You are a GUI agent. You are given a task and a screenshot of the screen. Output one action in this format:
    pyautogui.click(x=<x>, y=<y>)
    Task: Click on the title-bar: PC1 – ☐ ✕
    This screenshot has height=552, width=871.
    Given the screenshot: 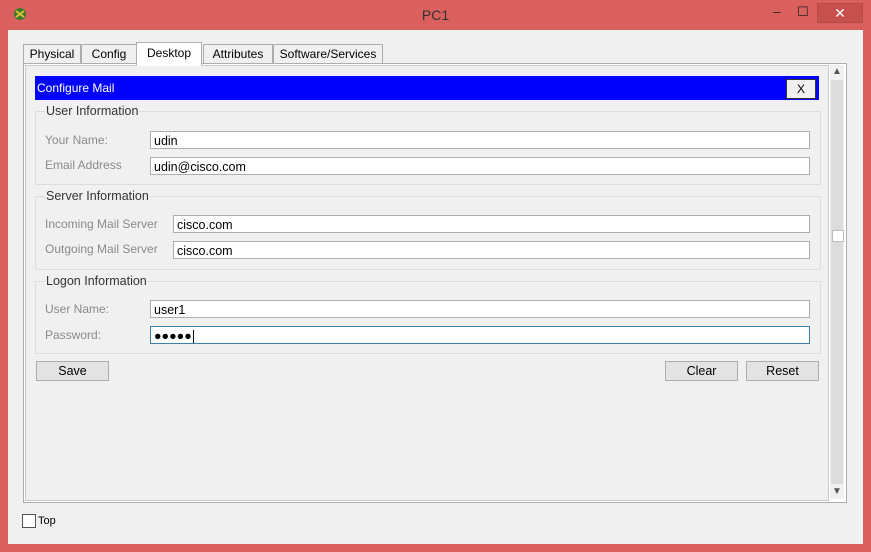 What is the action you would take?
    pyautogui.click(x=435, y=15)
    